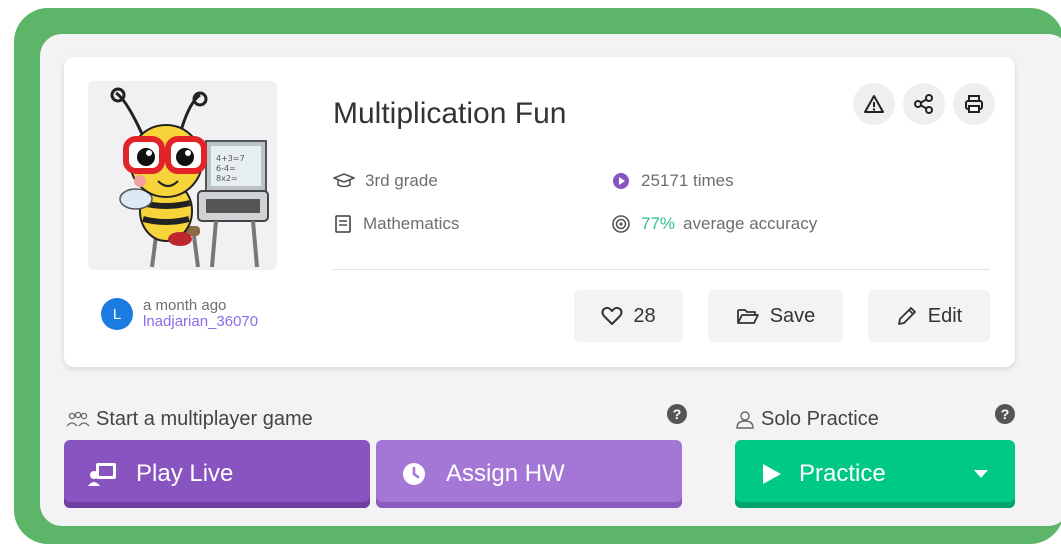  Describe the element at coordinates (411, 223) in the screenshot. I see `subject-text: Mathematics` at that location.